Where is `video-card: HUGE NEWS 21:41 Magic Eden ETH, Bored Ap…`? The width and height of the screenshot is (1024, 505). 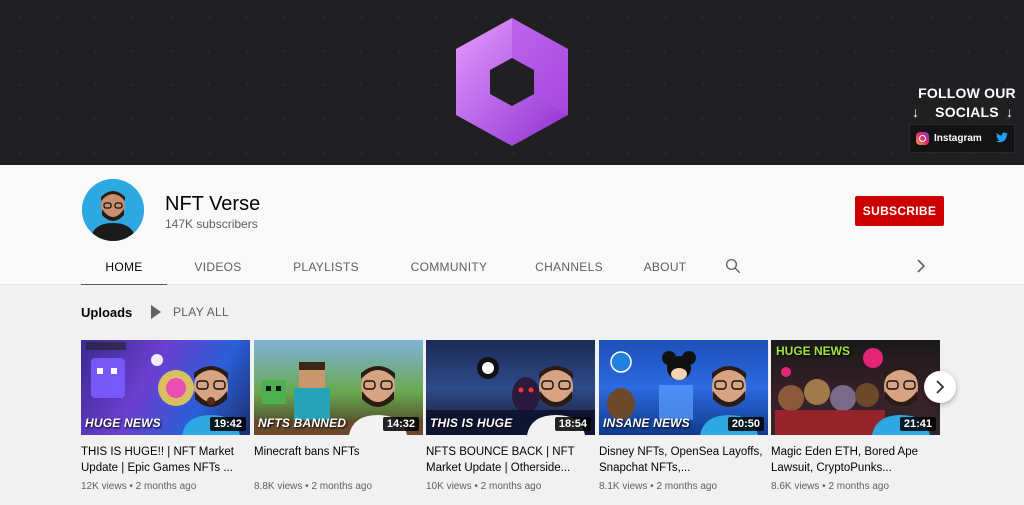 video-card: HUGE NEWS 21:41 Magic Eden ETH, Bored Ap… is located at coordinates (855, 416).